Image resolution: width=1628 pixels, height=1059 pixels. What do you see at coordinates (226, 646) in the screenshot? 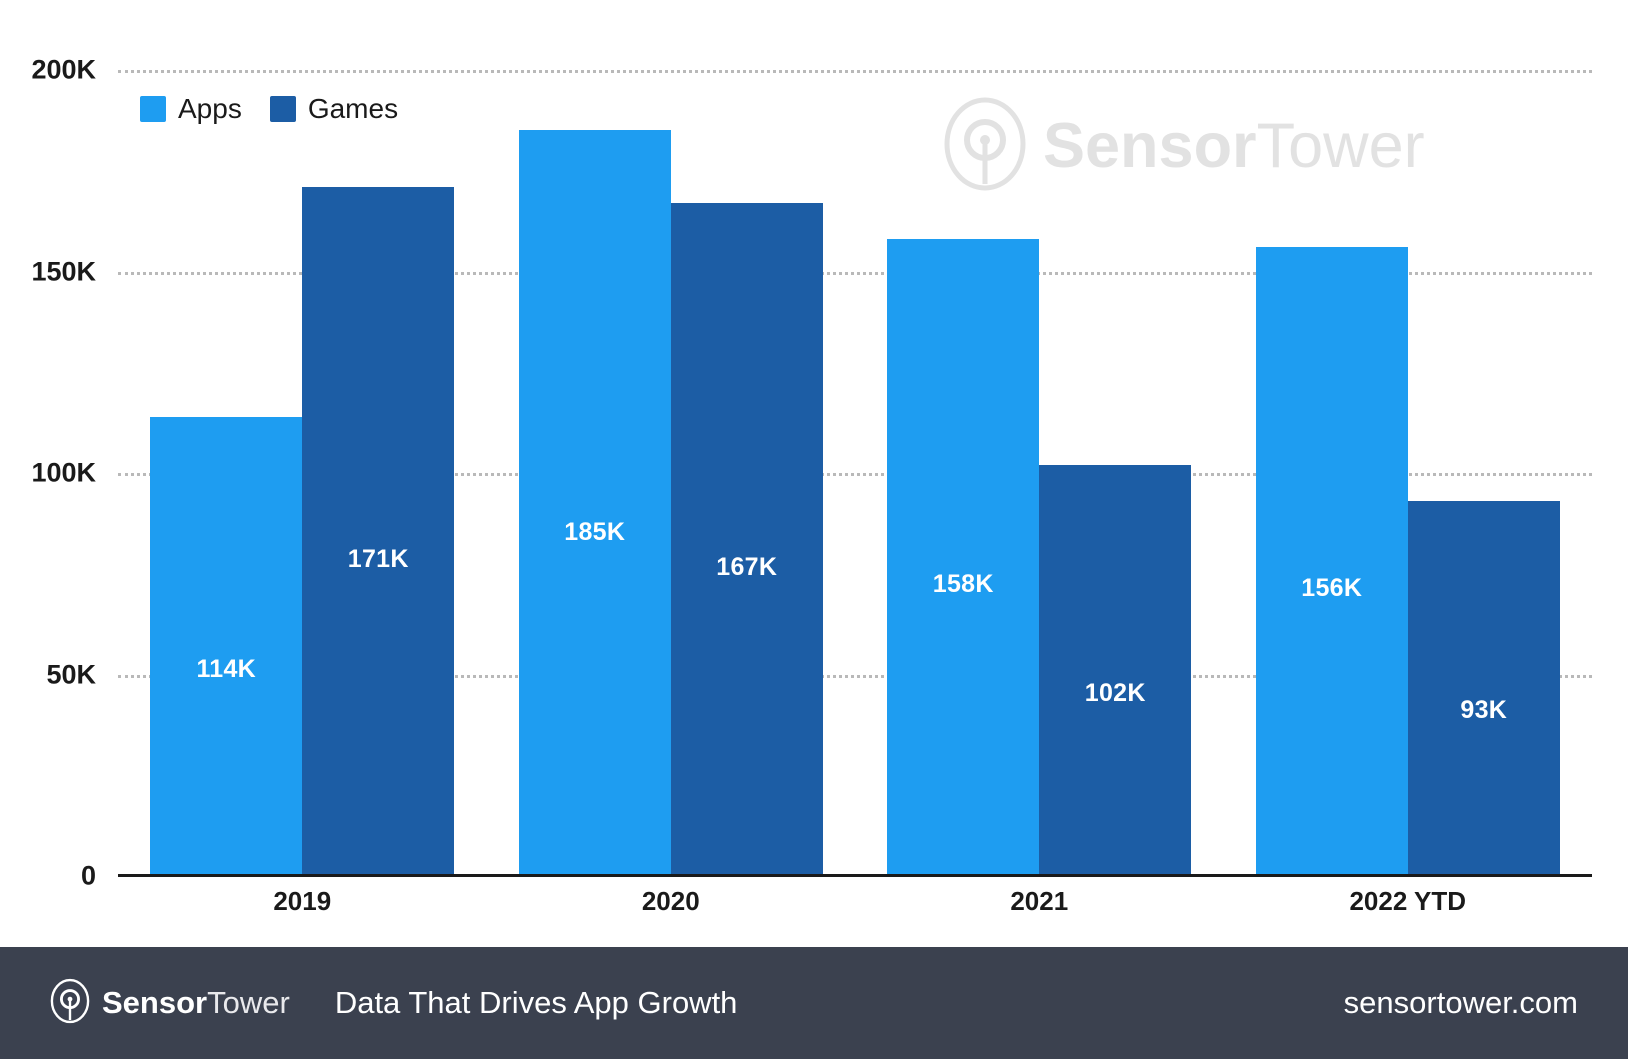
I see `bar-apps-2019: 114K` at bounding box center [226, 646].